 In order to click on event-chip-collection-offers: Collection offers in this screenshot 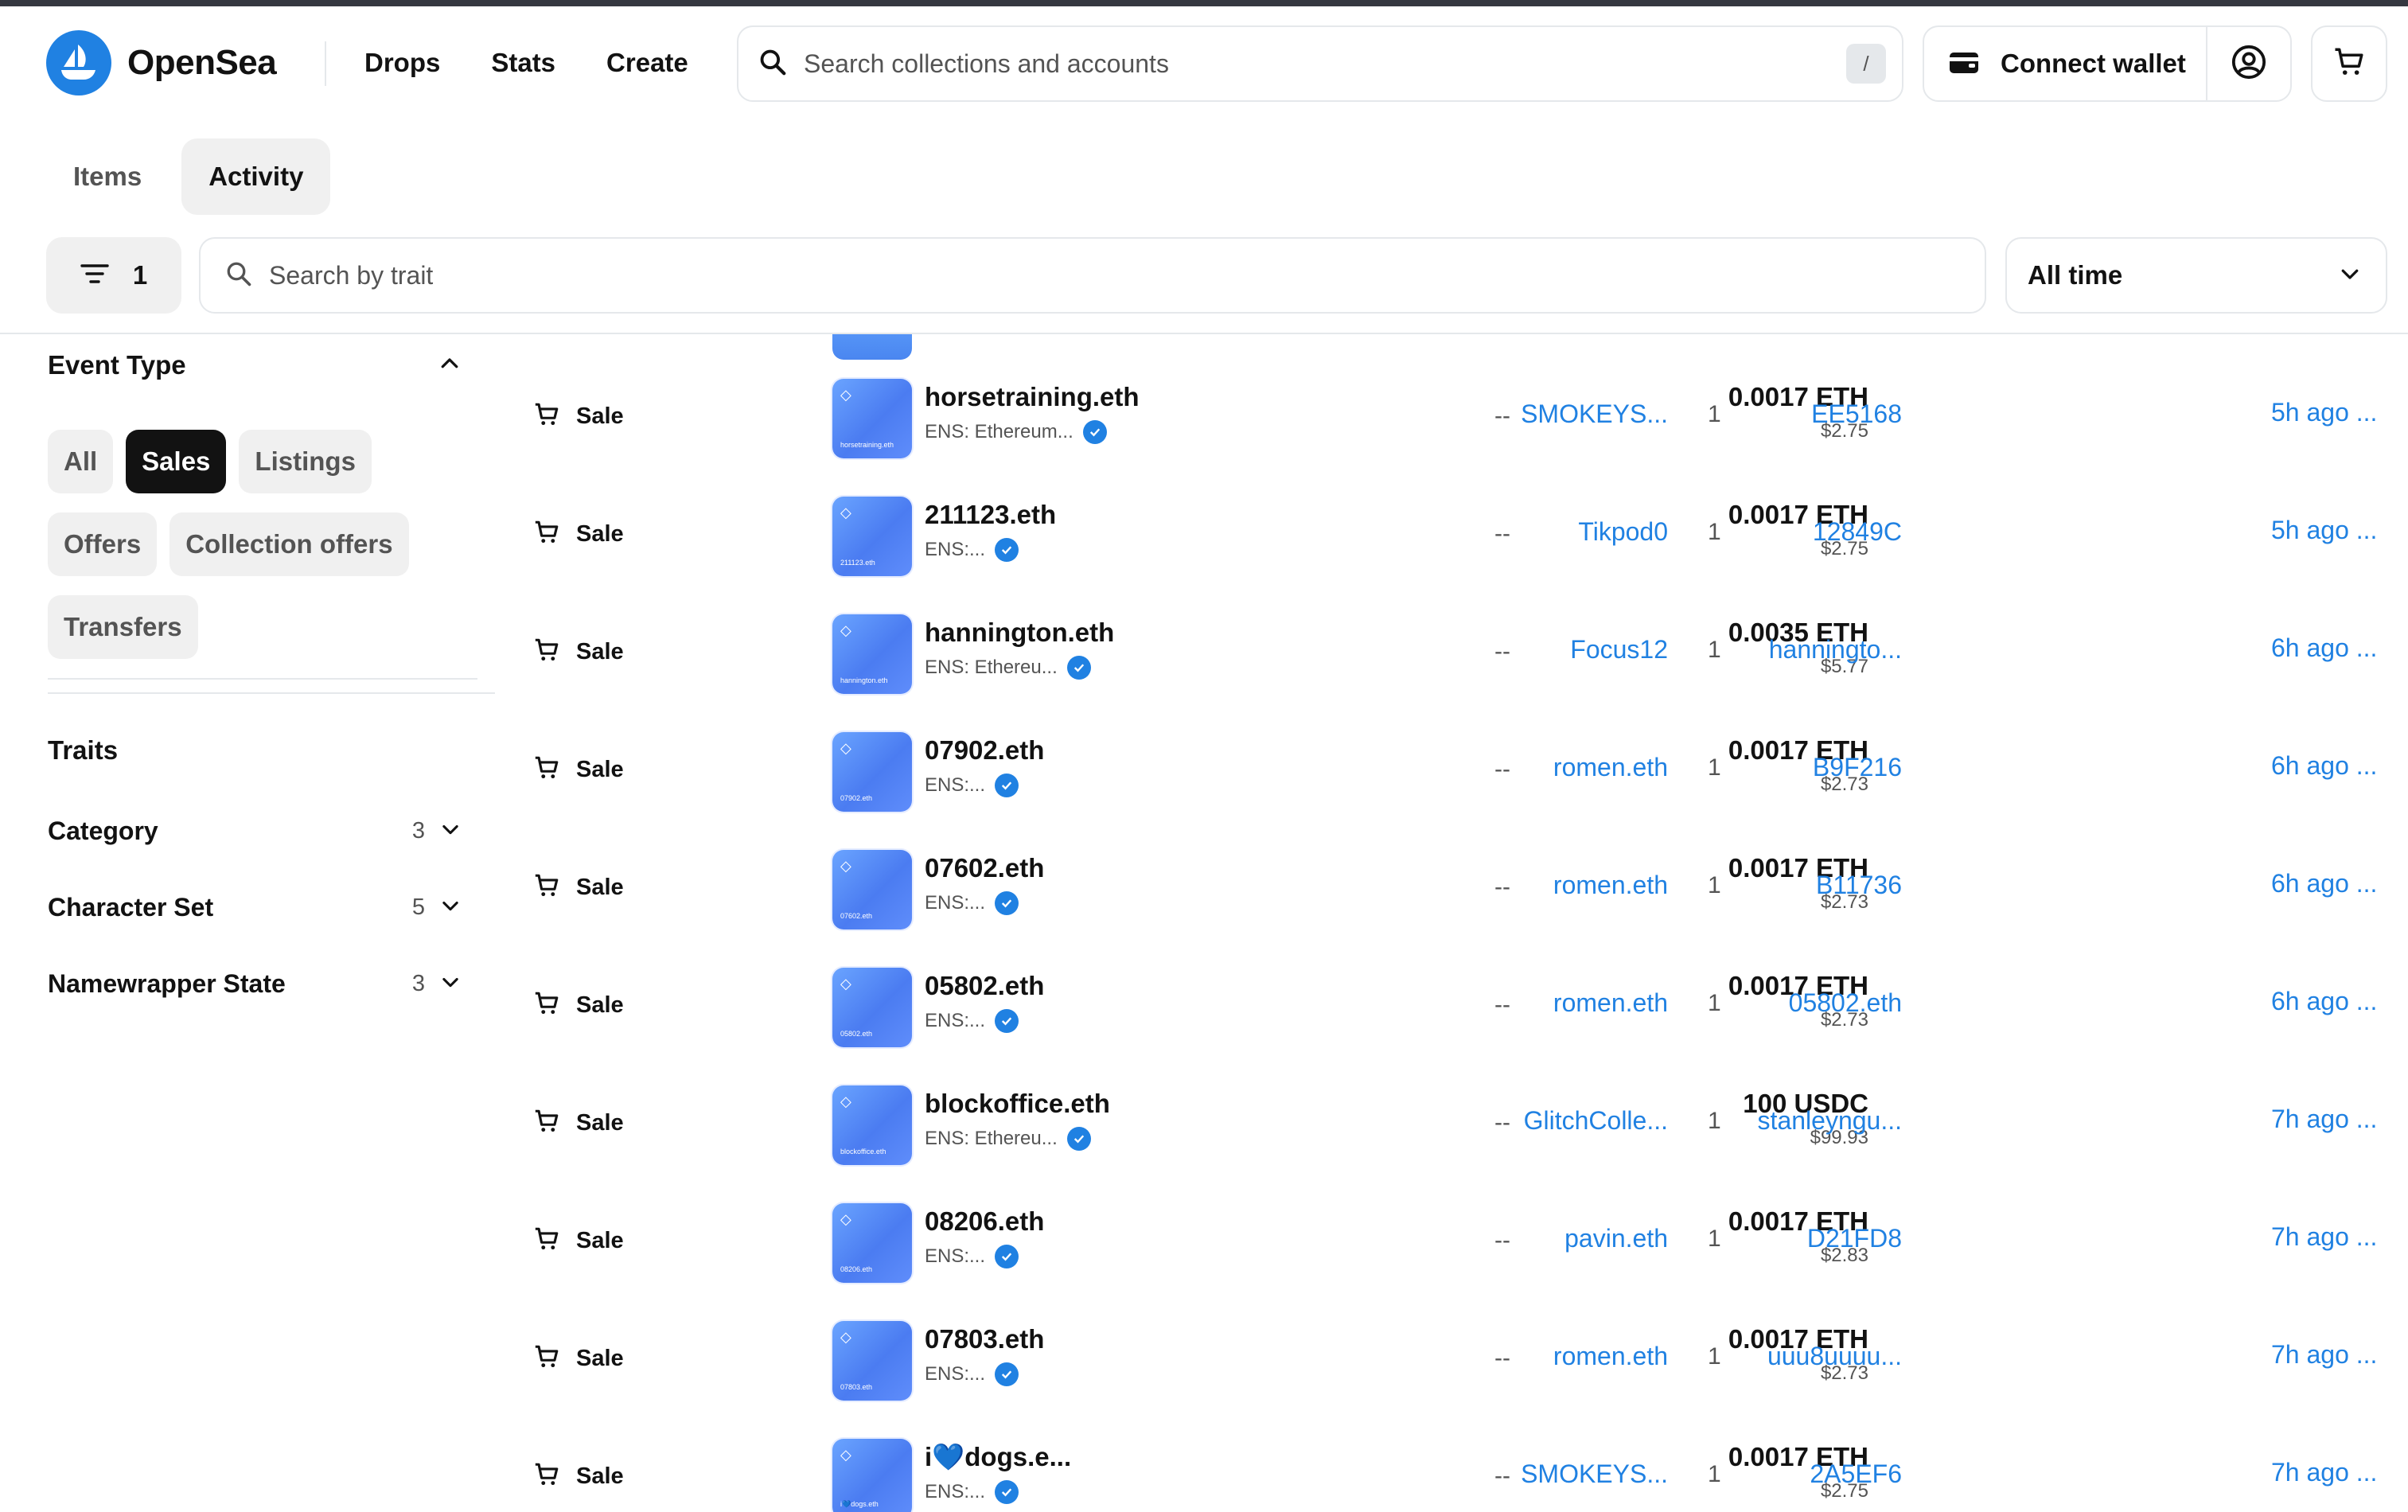, I will do `click(289, 544)`.